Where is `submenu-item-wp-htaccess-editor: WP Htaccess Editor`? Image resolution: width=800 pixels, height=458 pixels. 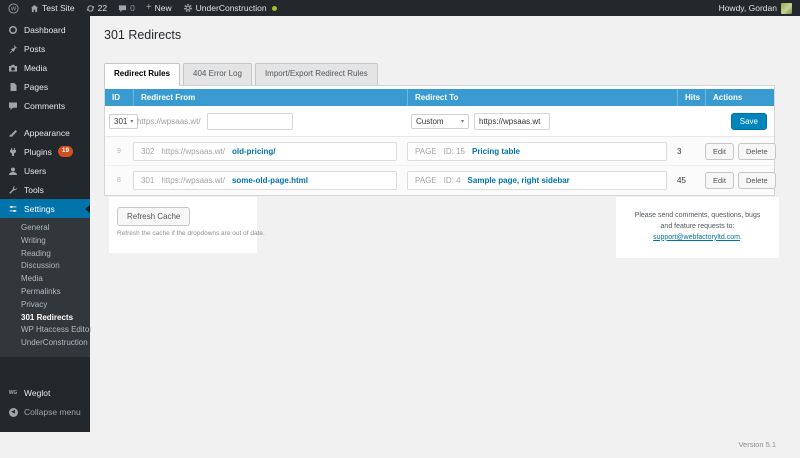
submenu-item-wp-htaccess-editor: WP Htaccess Editor is located at coordinates (46, 330).